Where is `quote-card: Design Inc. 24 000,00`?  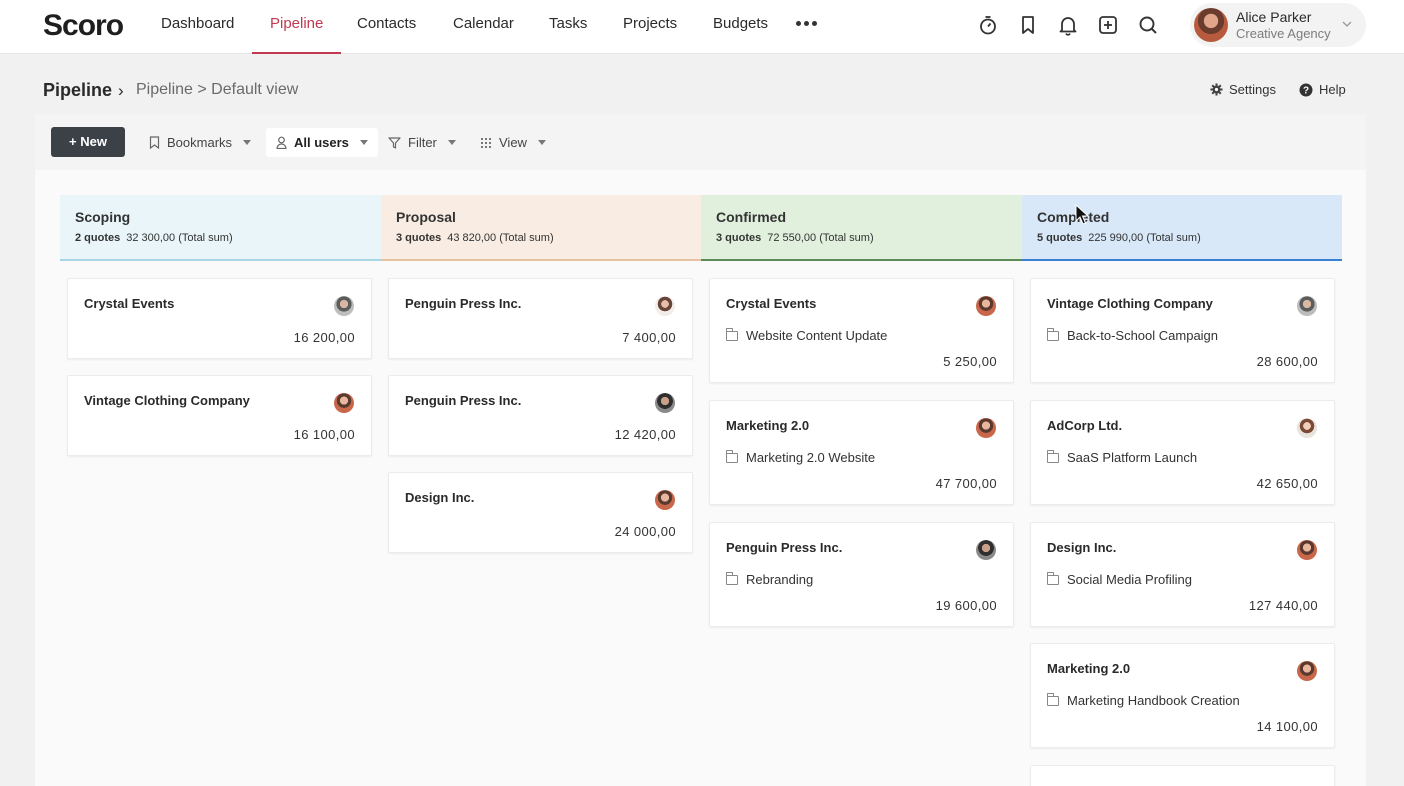 quote-card: Design Inc. 24 000,00 is located at coordinates (540, 512).